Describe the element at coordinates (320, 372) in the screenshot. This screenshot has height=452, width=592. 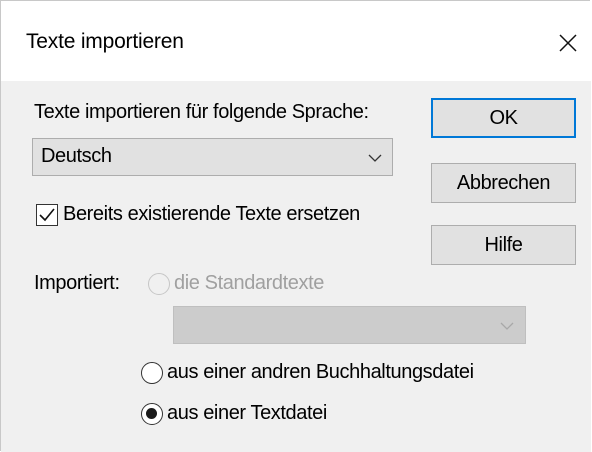
I see `radio-other-accounting-file-label: aus einer andren Buchhaltungsdatei` at that location.